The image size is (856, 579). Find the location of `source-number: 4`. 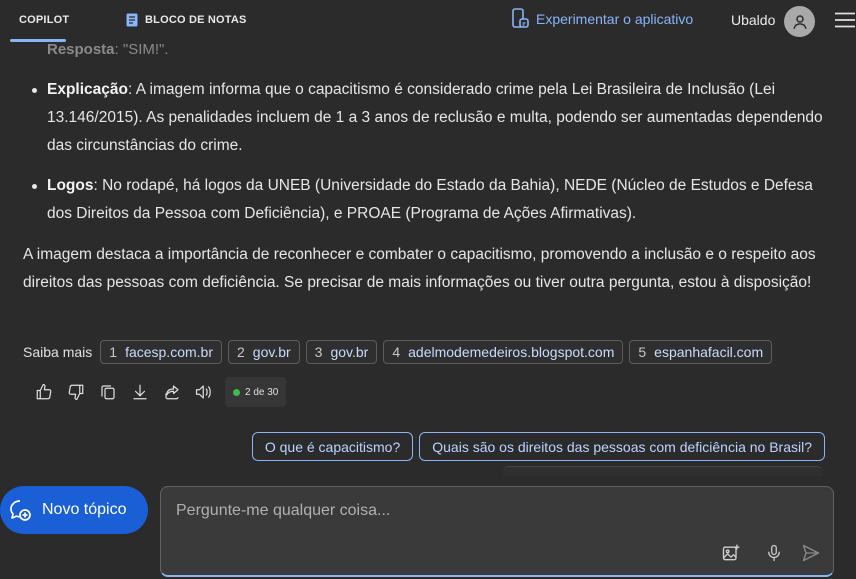

source-number: 4 is located at coordinates (396, 352).